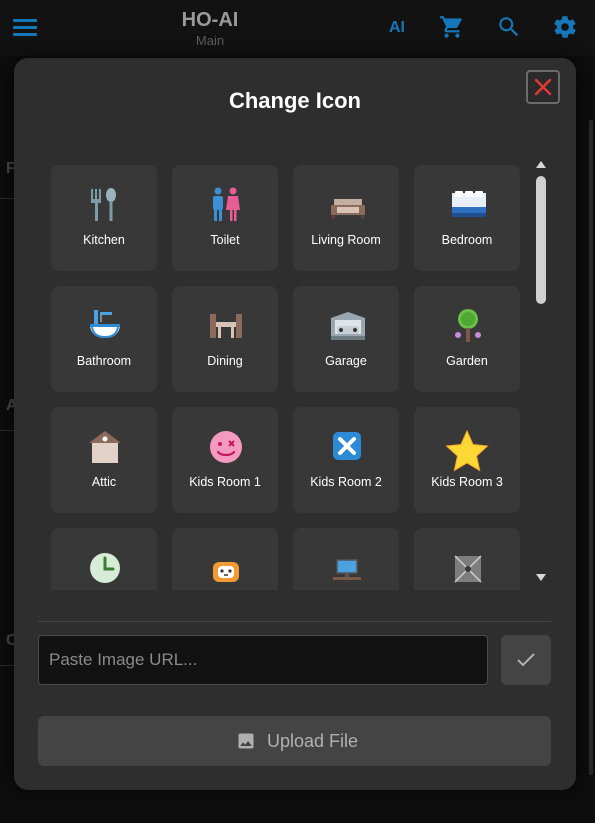 This screenshot has width=595, height=823. Describe the element at coordinates (263, 660) in the screenshot. I see `image-url-input` at that location.